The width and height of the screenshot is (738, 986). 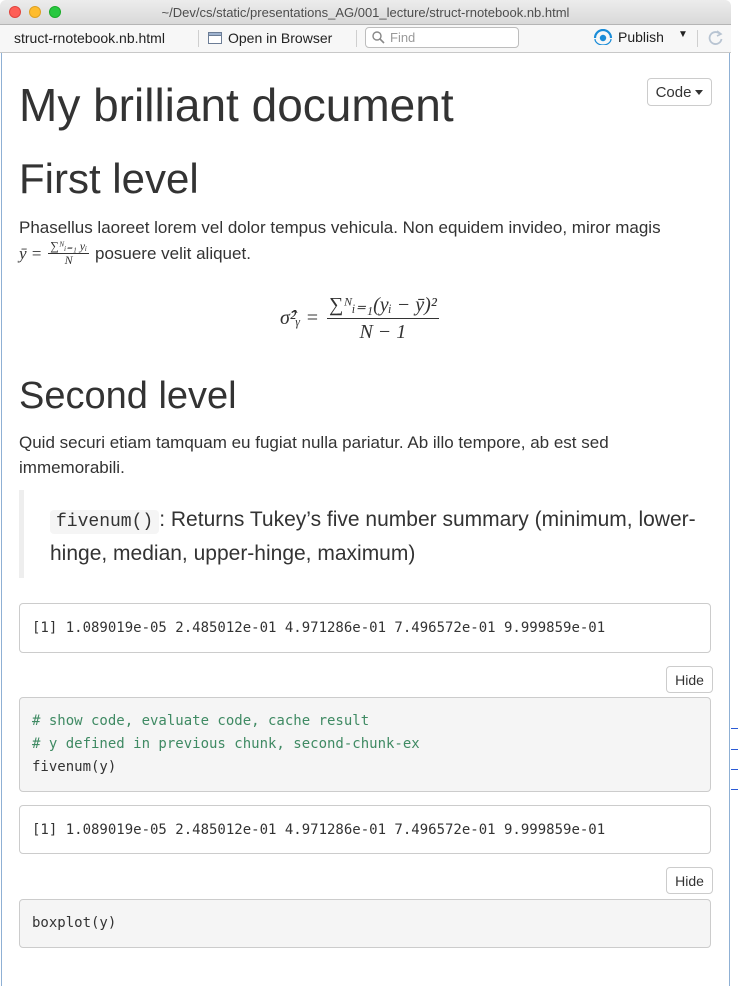 What do you see at coordinates (236, 105) in the screenshot?
I see `document-title: My brilliant document` at bounding box center [236, 105].